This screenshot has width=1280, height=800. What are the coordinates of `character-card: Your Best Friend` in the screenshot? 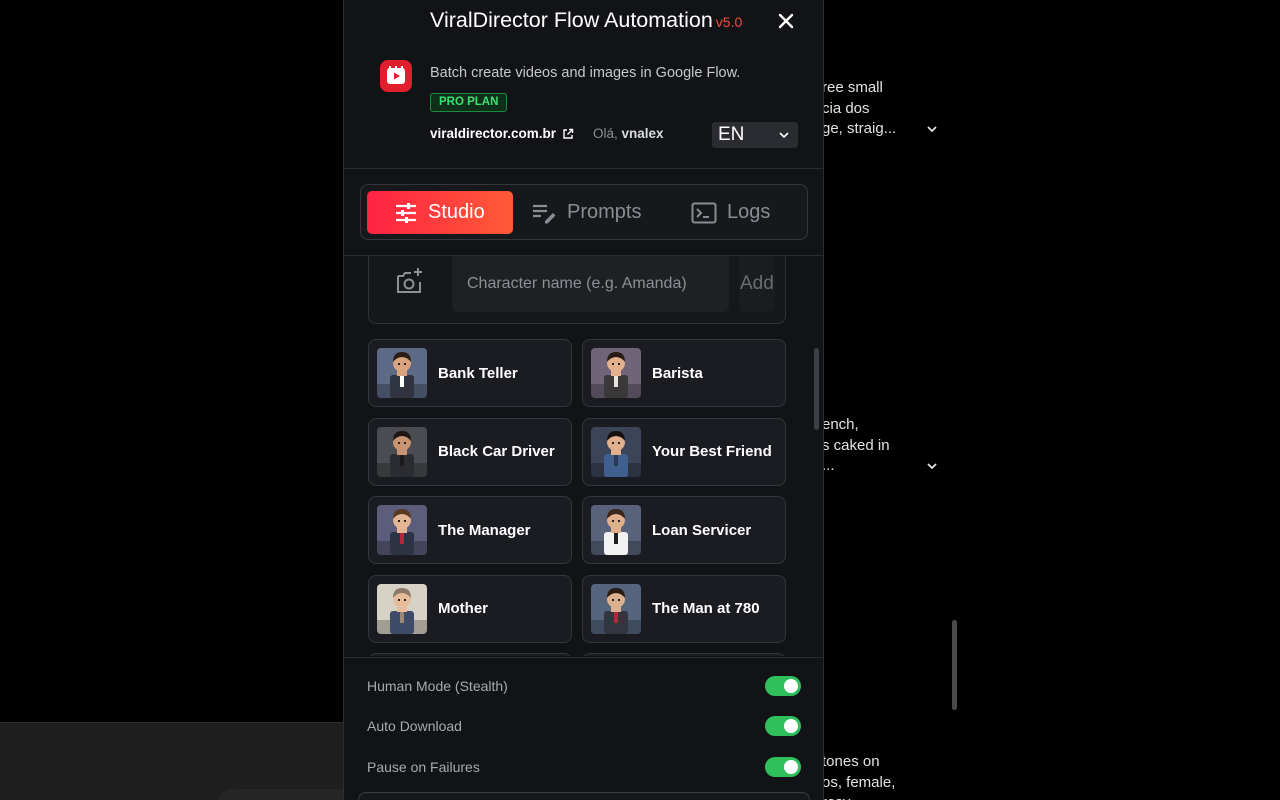 It's located at (684, 451).